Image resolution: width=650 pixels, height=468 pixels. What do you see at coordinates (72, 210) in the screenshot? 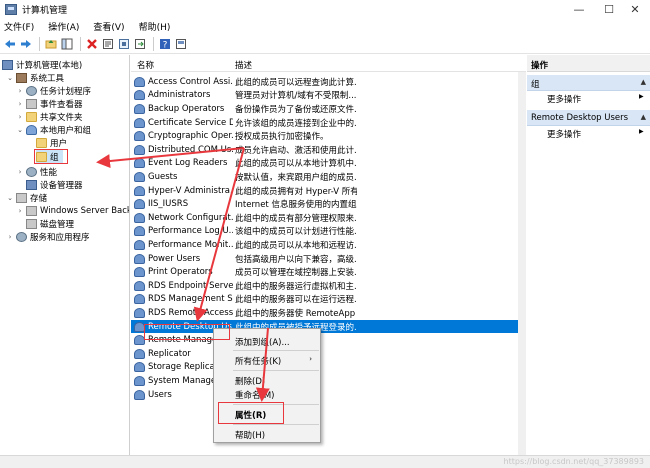
I see `tree-item-windows-server-backup: › Windows Server Back` at bounding box center [72, 210].